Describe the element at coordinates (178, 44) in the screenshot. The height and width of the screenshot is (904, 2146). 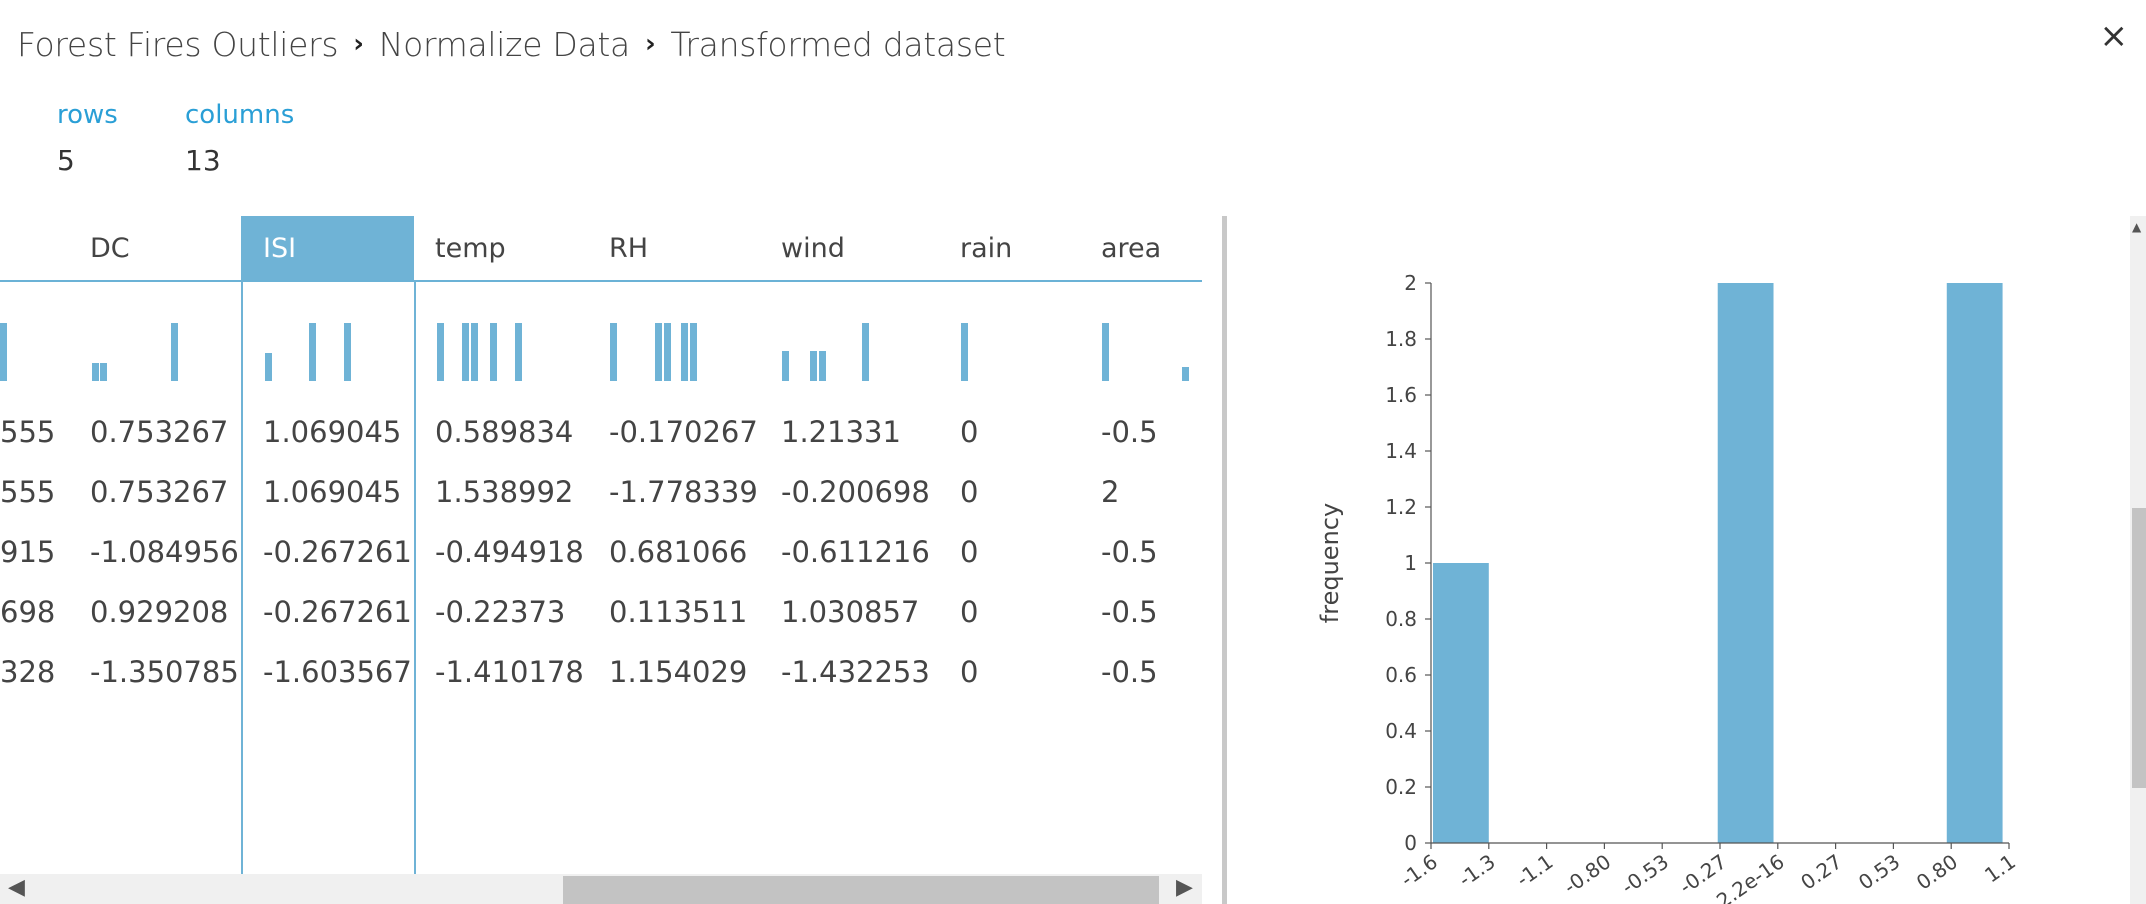
I see `breadcrumb-item-experiment: Forest Fires Outliers` at that location.